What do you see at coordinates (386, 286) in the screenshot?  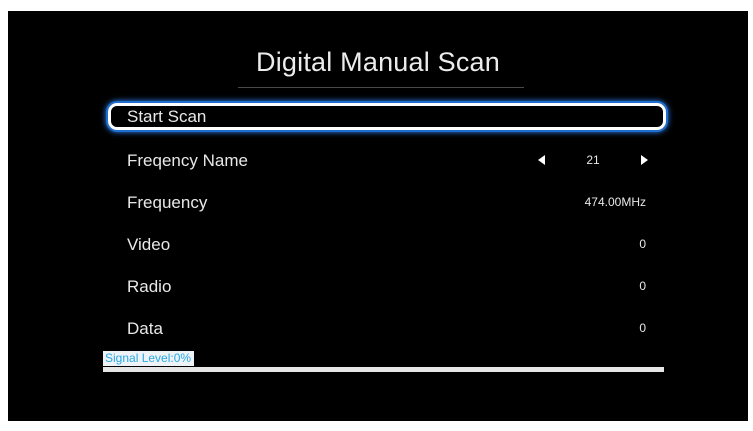 I see `menu-item-radio: Radio 0` at bounding box center [386, 286].